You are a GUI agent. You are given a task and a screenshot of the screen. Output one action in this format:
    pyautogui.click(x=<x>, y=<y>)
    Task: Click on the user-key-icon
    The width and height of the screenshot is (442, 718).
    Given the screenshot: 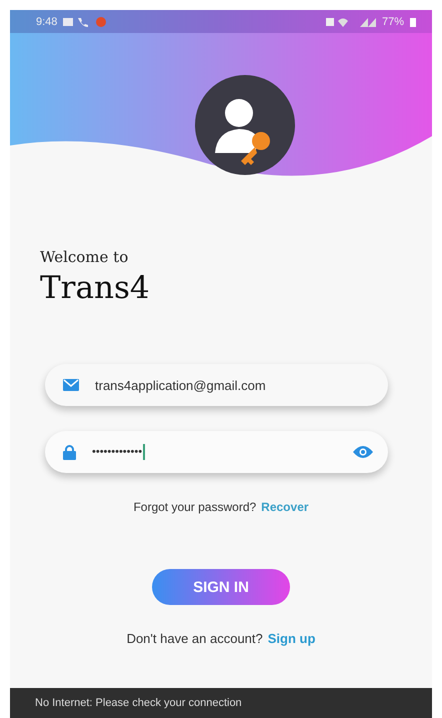 What is the action you would take?
    pyautogui.click(x=245, y=125)
    